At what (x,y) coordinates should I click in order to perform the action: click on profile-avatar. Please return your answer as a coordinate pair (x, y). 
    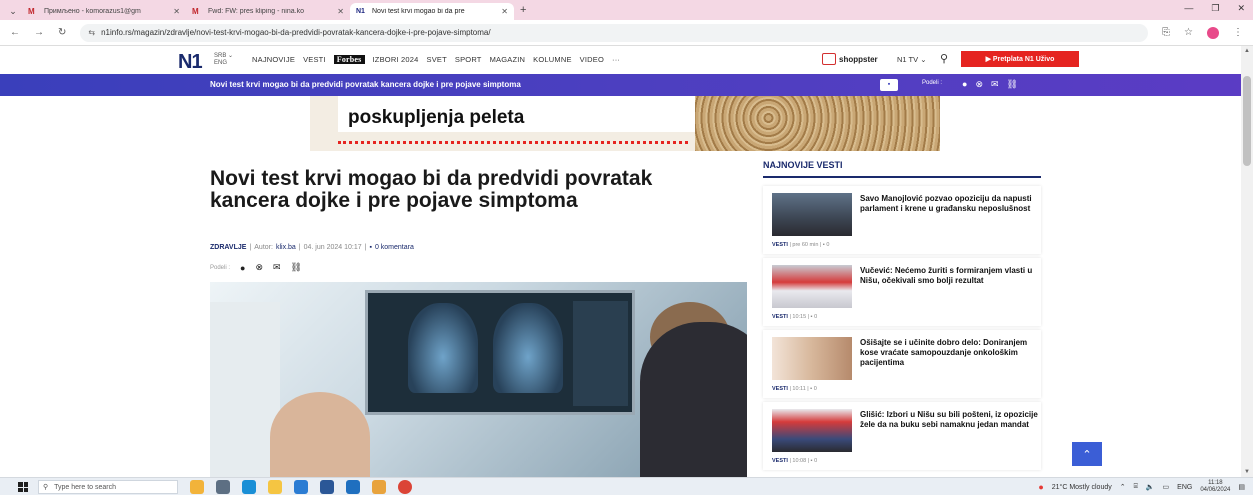
    Looking at the image, I should click on (1213, 32).